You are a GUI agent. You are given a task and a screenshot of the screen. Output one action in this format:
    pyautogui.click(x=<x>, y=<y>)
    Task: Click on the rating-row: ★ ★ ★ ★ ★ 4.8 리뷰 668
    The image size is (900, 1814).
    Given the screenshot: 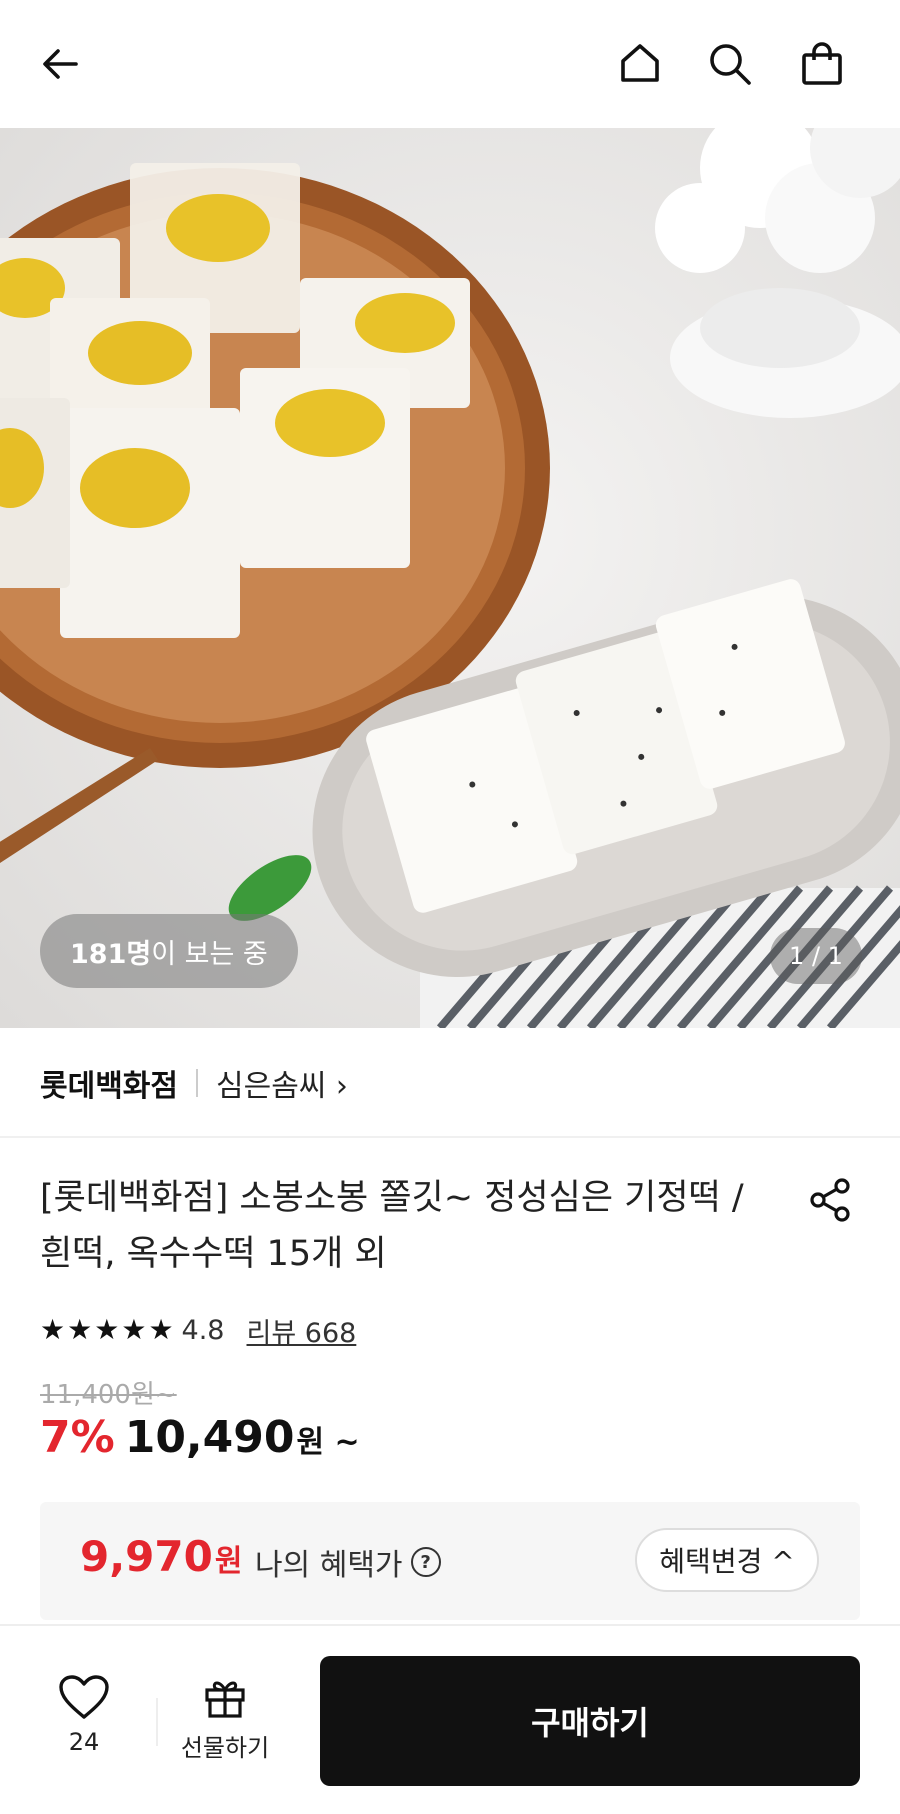 What is the action you would take?
    pyautogui.click(x=198, y=1330)
    